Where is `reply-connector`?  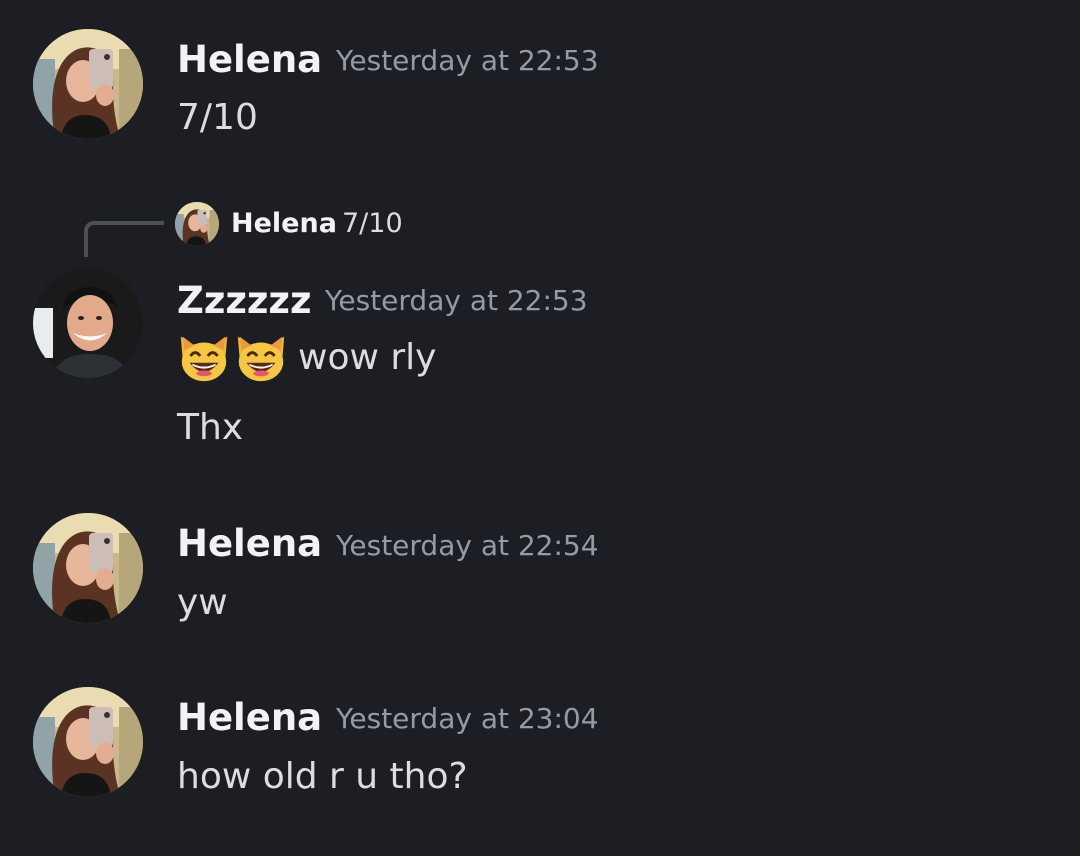
reply-connector is located at coordinates (124, 239).